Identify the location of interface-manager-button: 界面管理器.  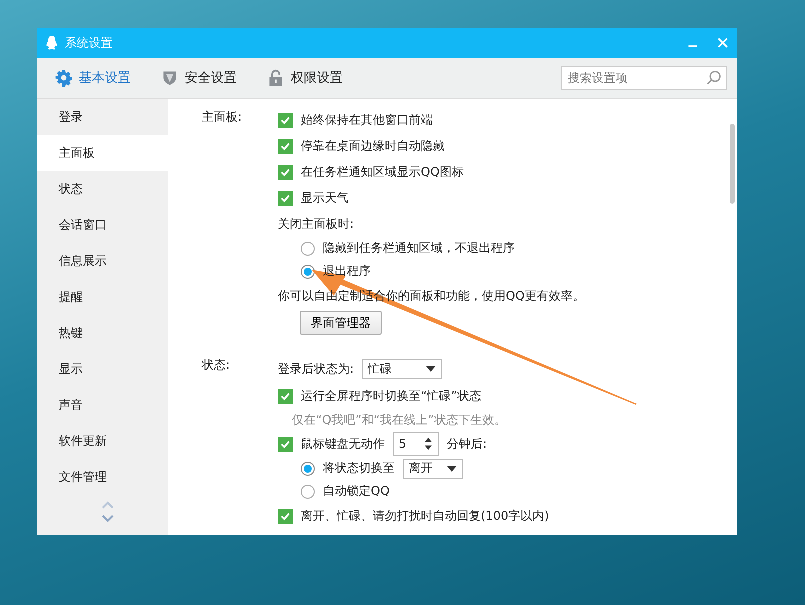
(341, 323).